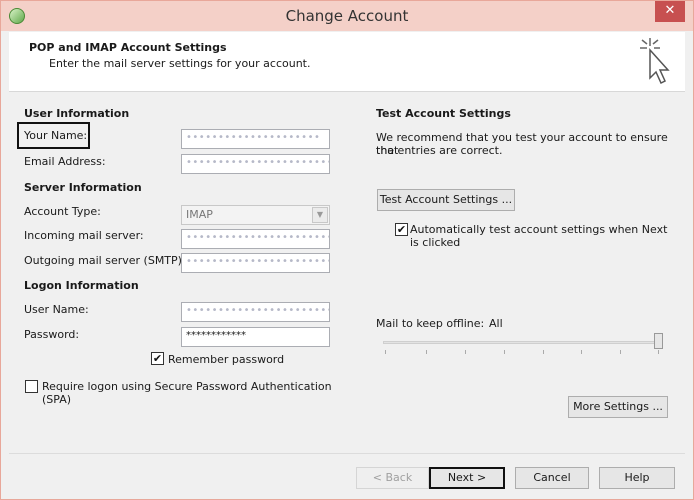 Image resolution: width=694 pixels, height=500 pixels. Describe the element at coordinates (56, 309) in the screenshot. I see `user-name-label: User Name:` at that location.